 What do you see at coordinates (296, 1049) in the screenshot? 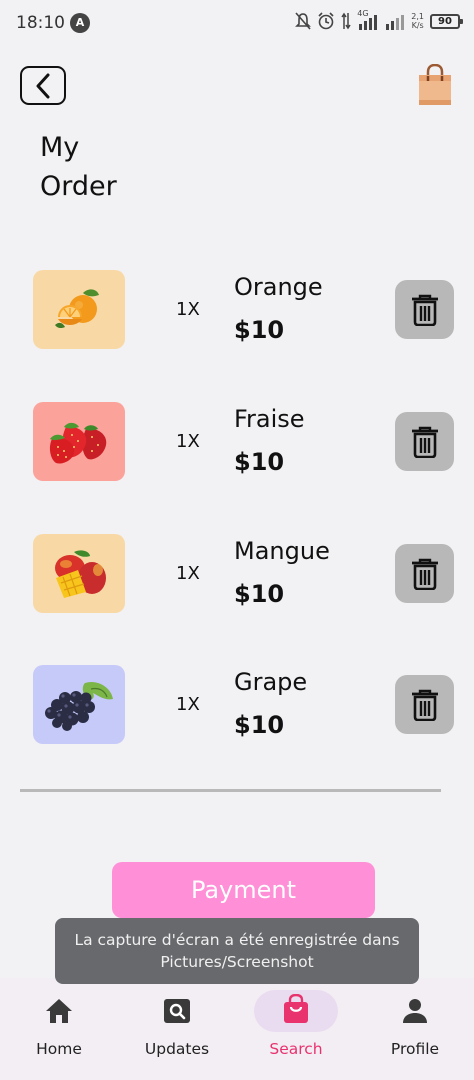
I see `nav-label-search: Search` at bounding box center [296, 1049].